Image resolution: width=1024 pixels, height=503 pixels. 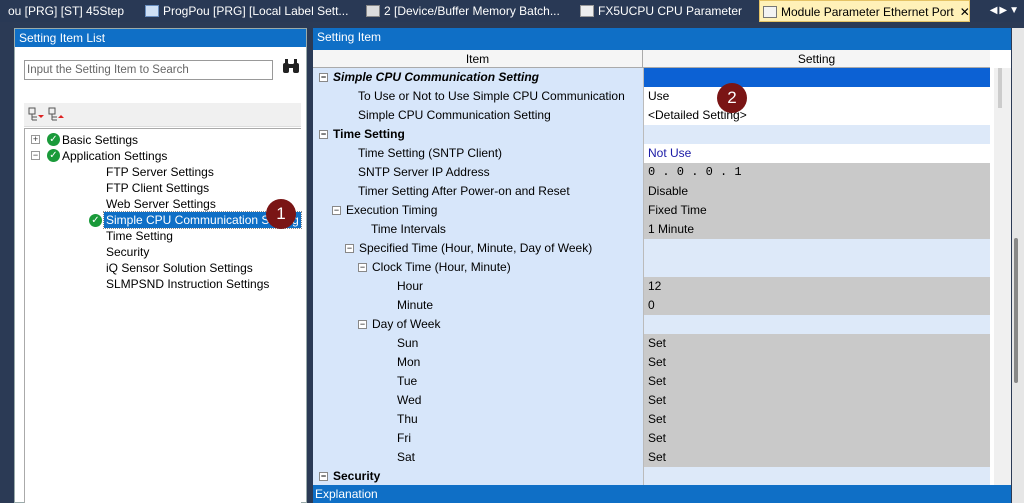 I want to click on grid-row: Fri Set, so click(x=651, y=438).